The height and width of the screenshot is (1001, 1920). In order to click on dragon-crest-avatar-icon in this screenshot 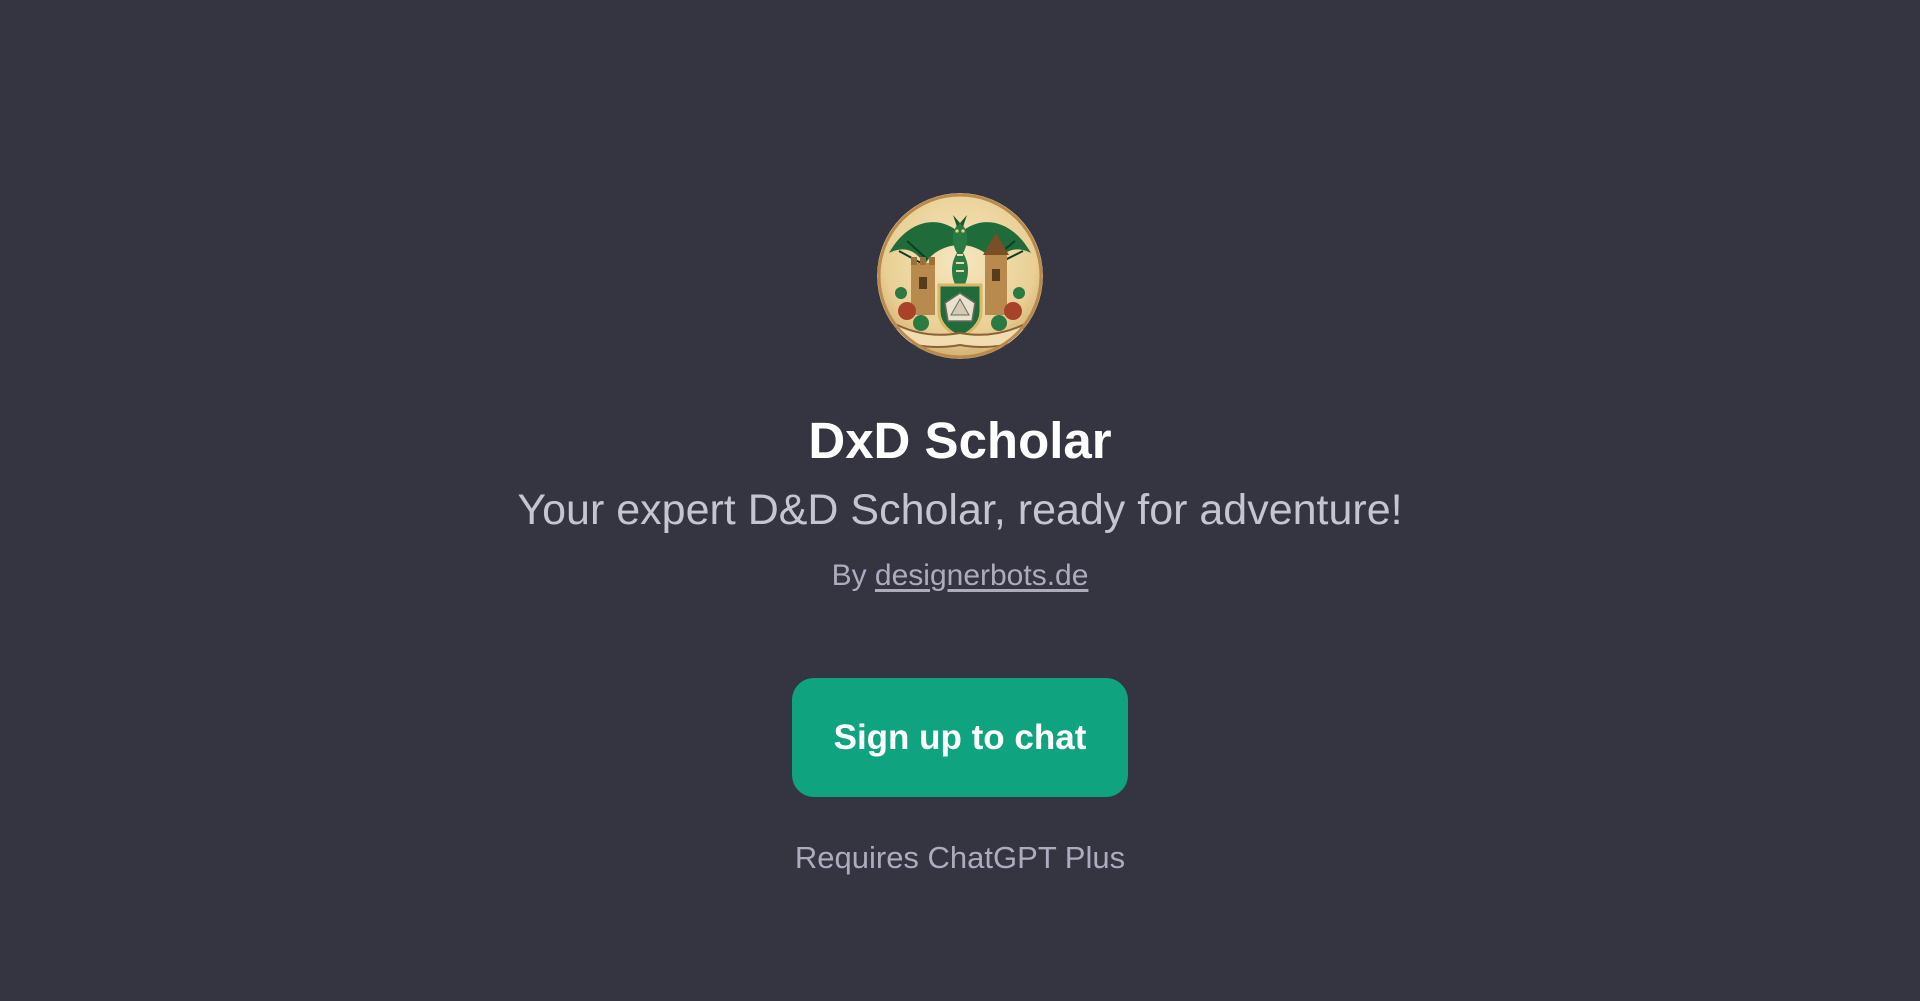, I will do `click(960, 276)`.